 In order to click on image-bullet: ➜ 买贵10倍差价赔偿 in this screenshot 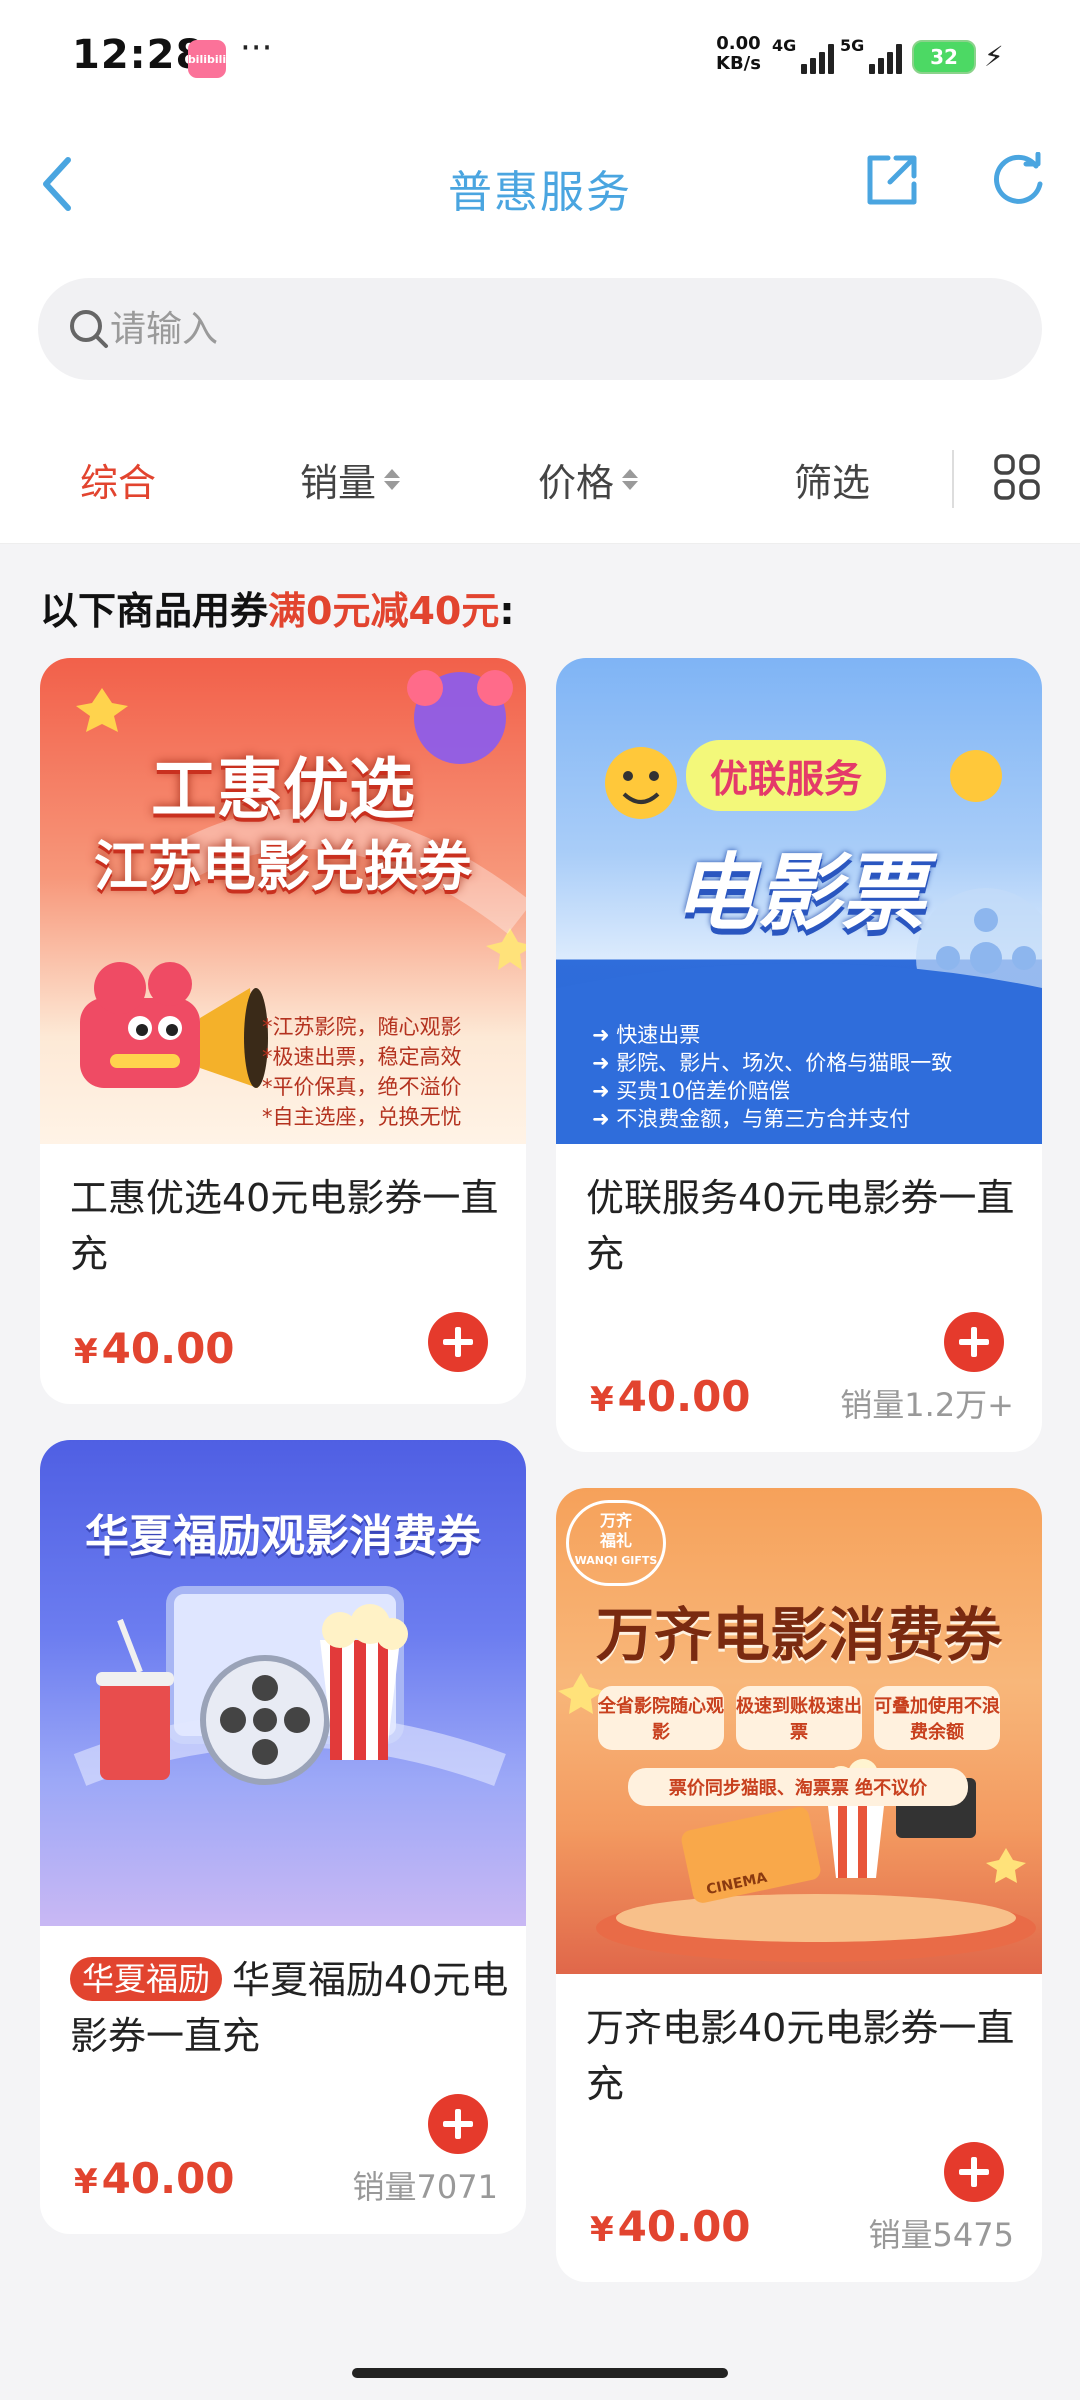, I will do `click(691, 1091)`.